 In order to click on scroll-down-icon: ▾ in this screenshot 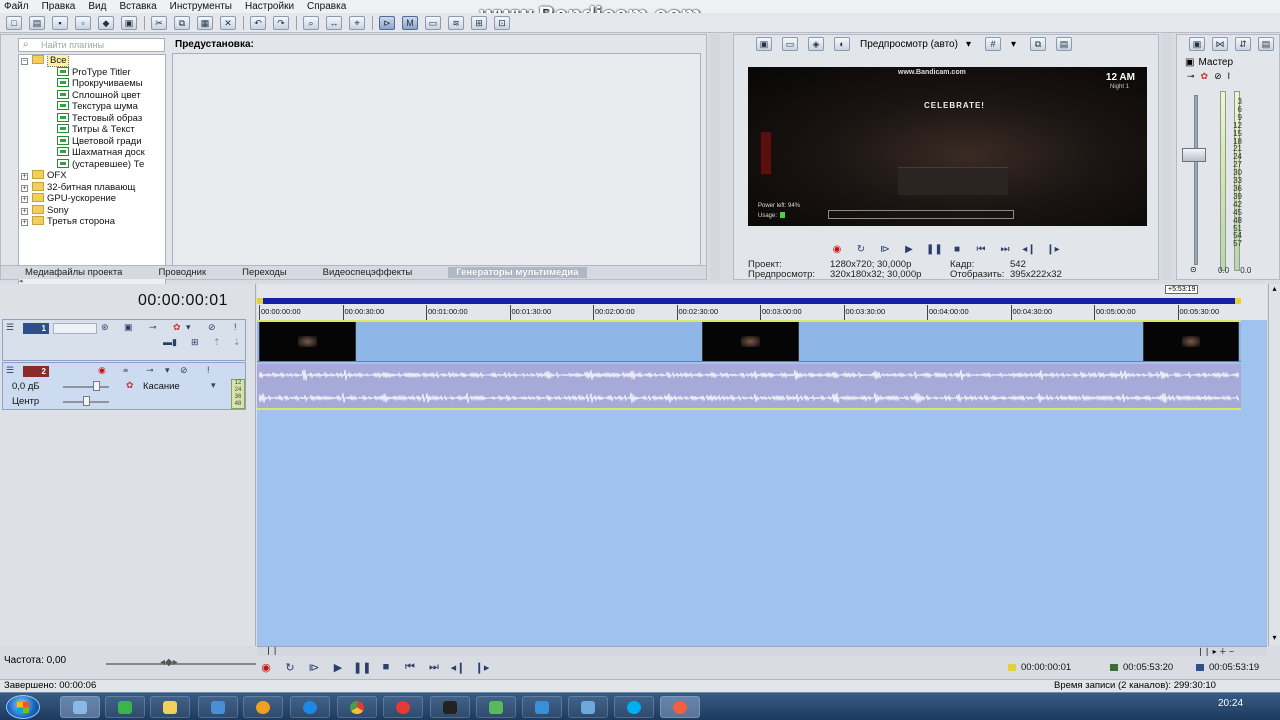, I will do `click(1274, 637)`.